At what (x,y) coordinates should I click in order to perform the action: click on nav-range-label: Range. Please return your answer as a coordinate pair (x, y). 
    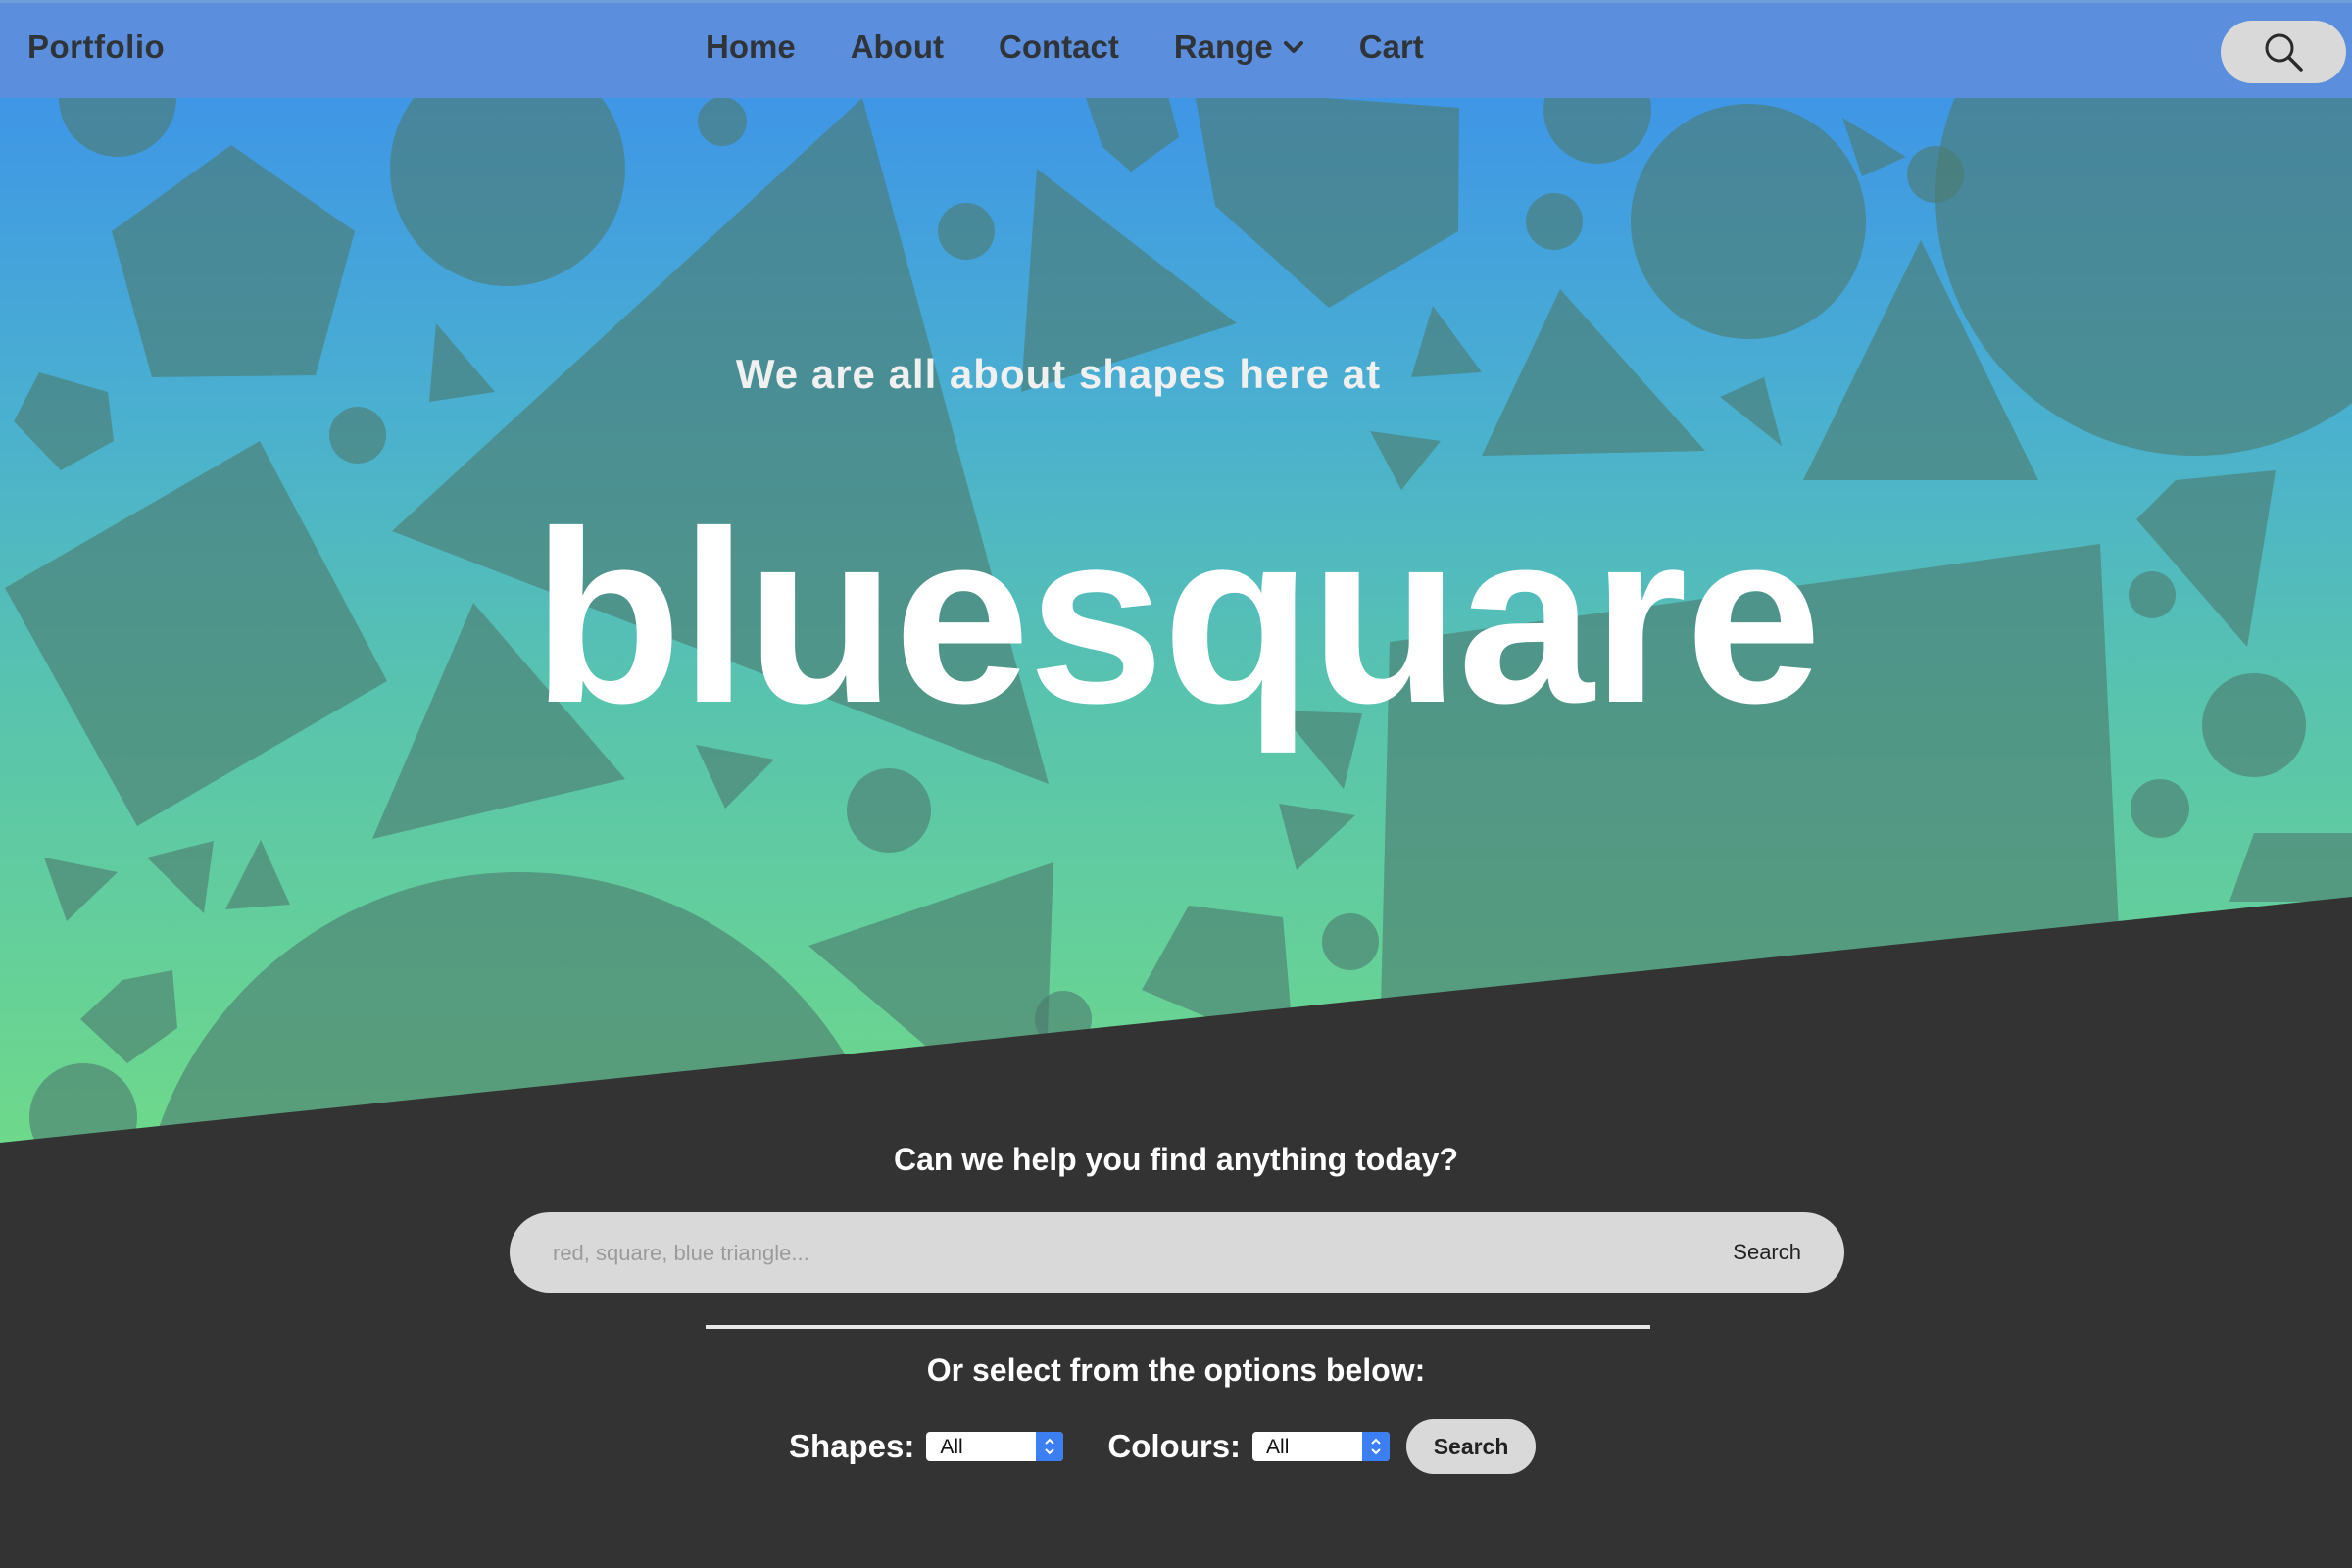
    Looking at the image, I should click on (1223, 47).